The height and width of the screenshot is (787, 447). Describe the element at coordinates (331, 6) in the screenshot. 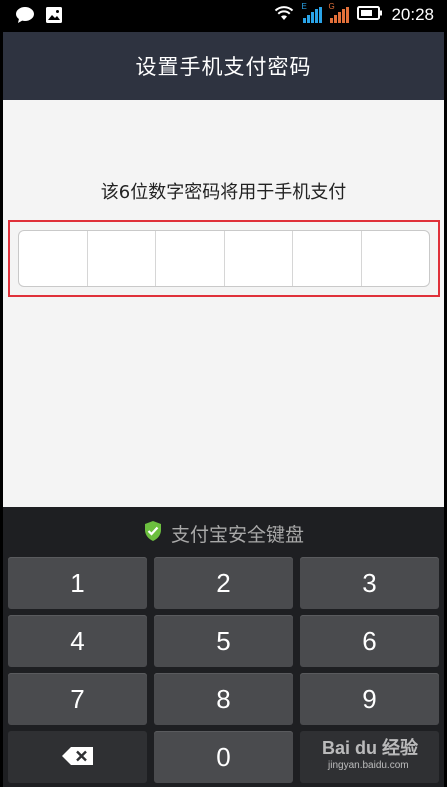

I see `signal-network-label: G` at that location.